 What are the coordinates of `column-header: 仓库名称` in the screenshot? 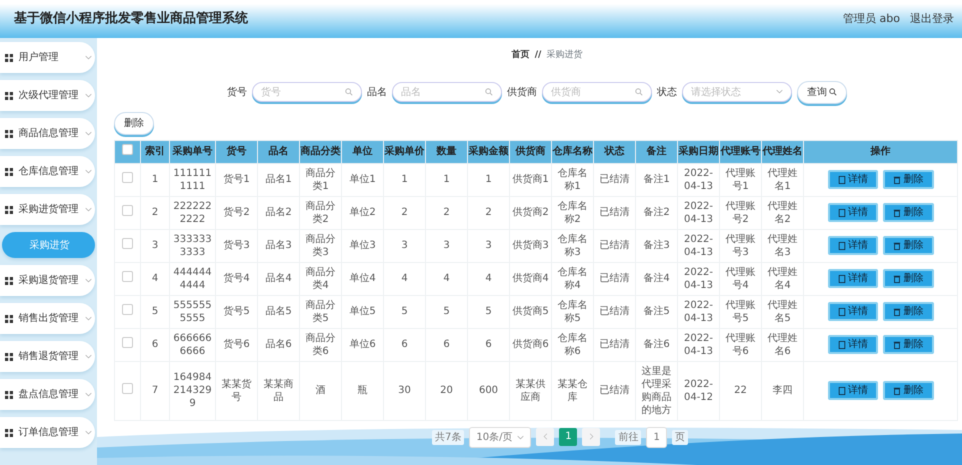 It's located at (573, 151).